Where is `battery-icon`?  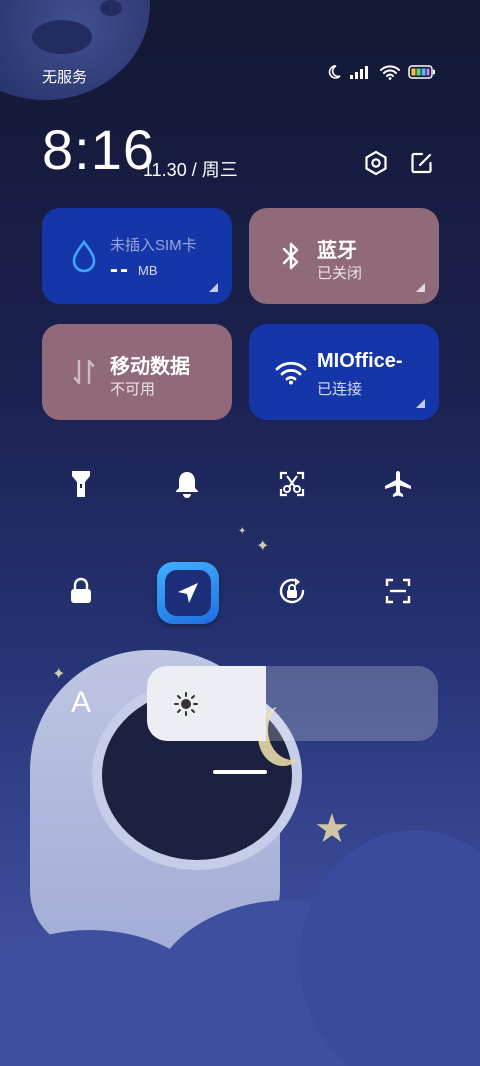 battery-icon is located at coordinates (422, 72).